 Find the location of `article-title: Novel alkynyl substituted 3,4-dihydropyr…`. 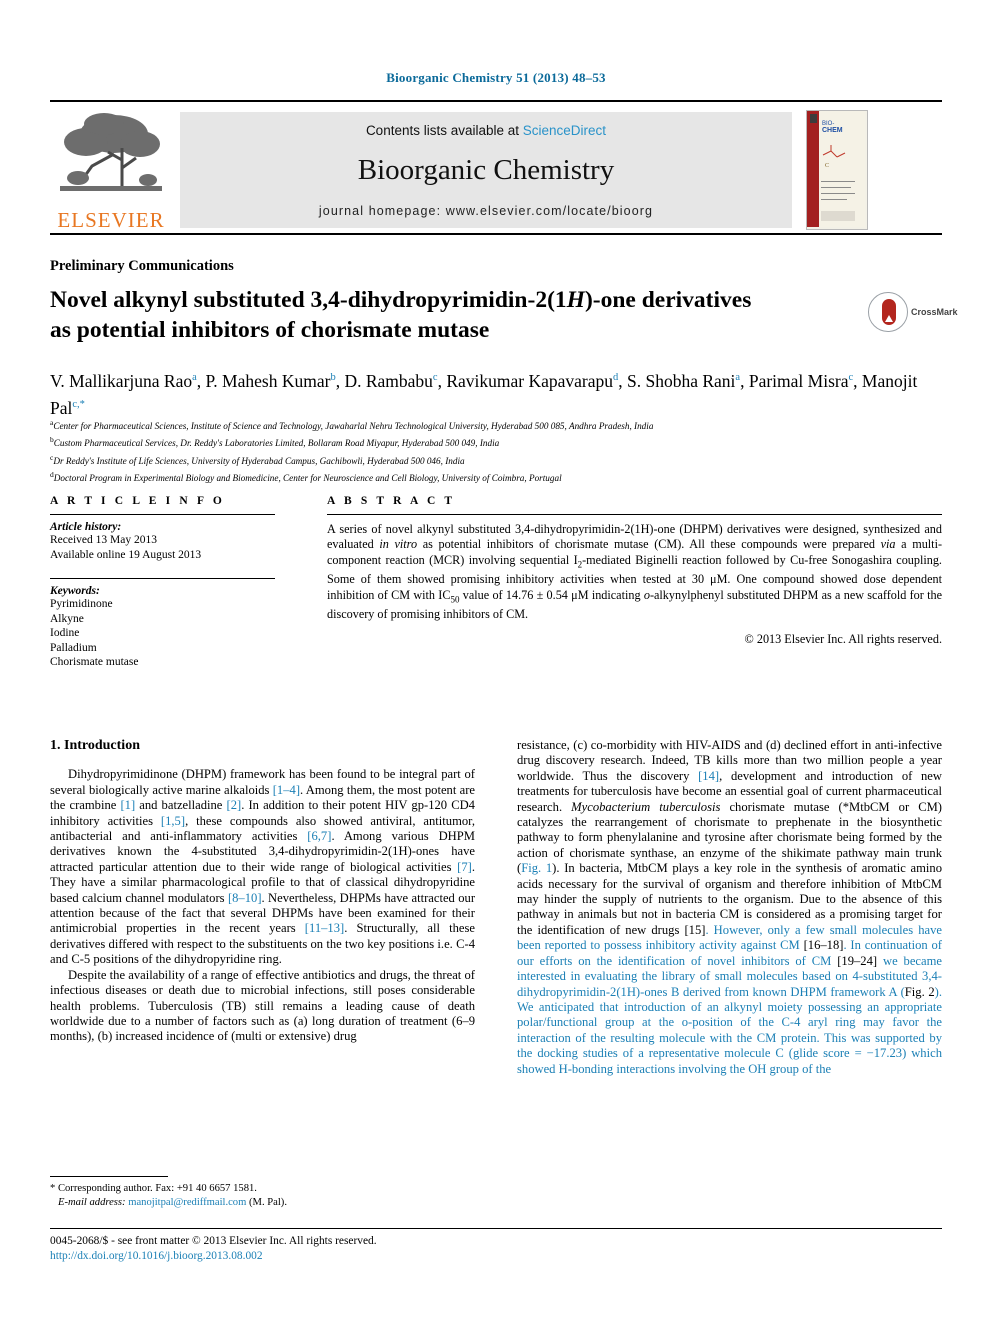

article-title: Novel alkynyl substituted 3,4-dihydropyr… is located at coordinates (445, 315).